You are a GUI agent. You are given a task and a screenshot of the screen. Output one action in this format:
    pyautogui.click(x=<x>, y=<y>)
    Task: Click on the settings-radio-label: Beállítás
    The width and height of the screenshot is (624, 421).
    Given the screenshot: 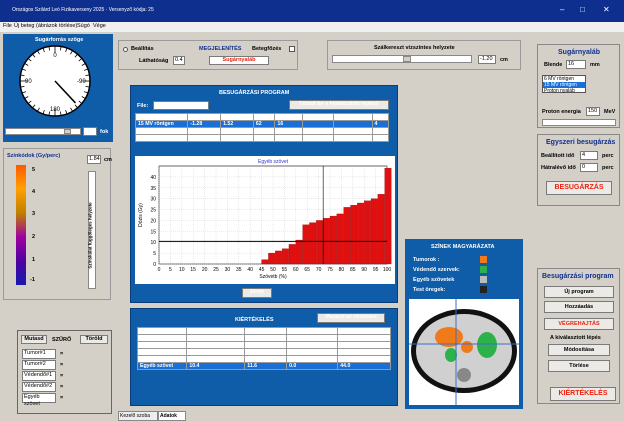 What is the action you would take?
    pyautogui.click(x=142, y=49)
    